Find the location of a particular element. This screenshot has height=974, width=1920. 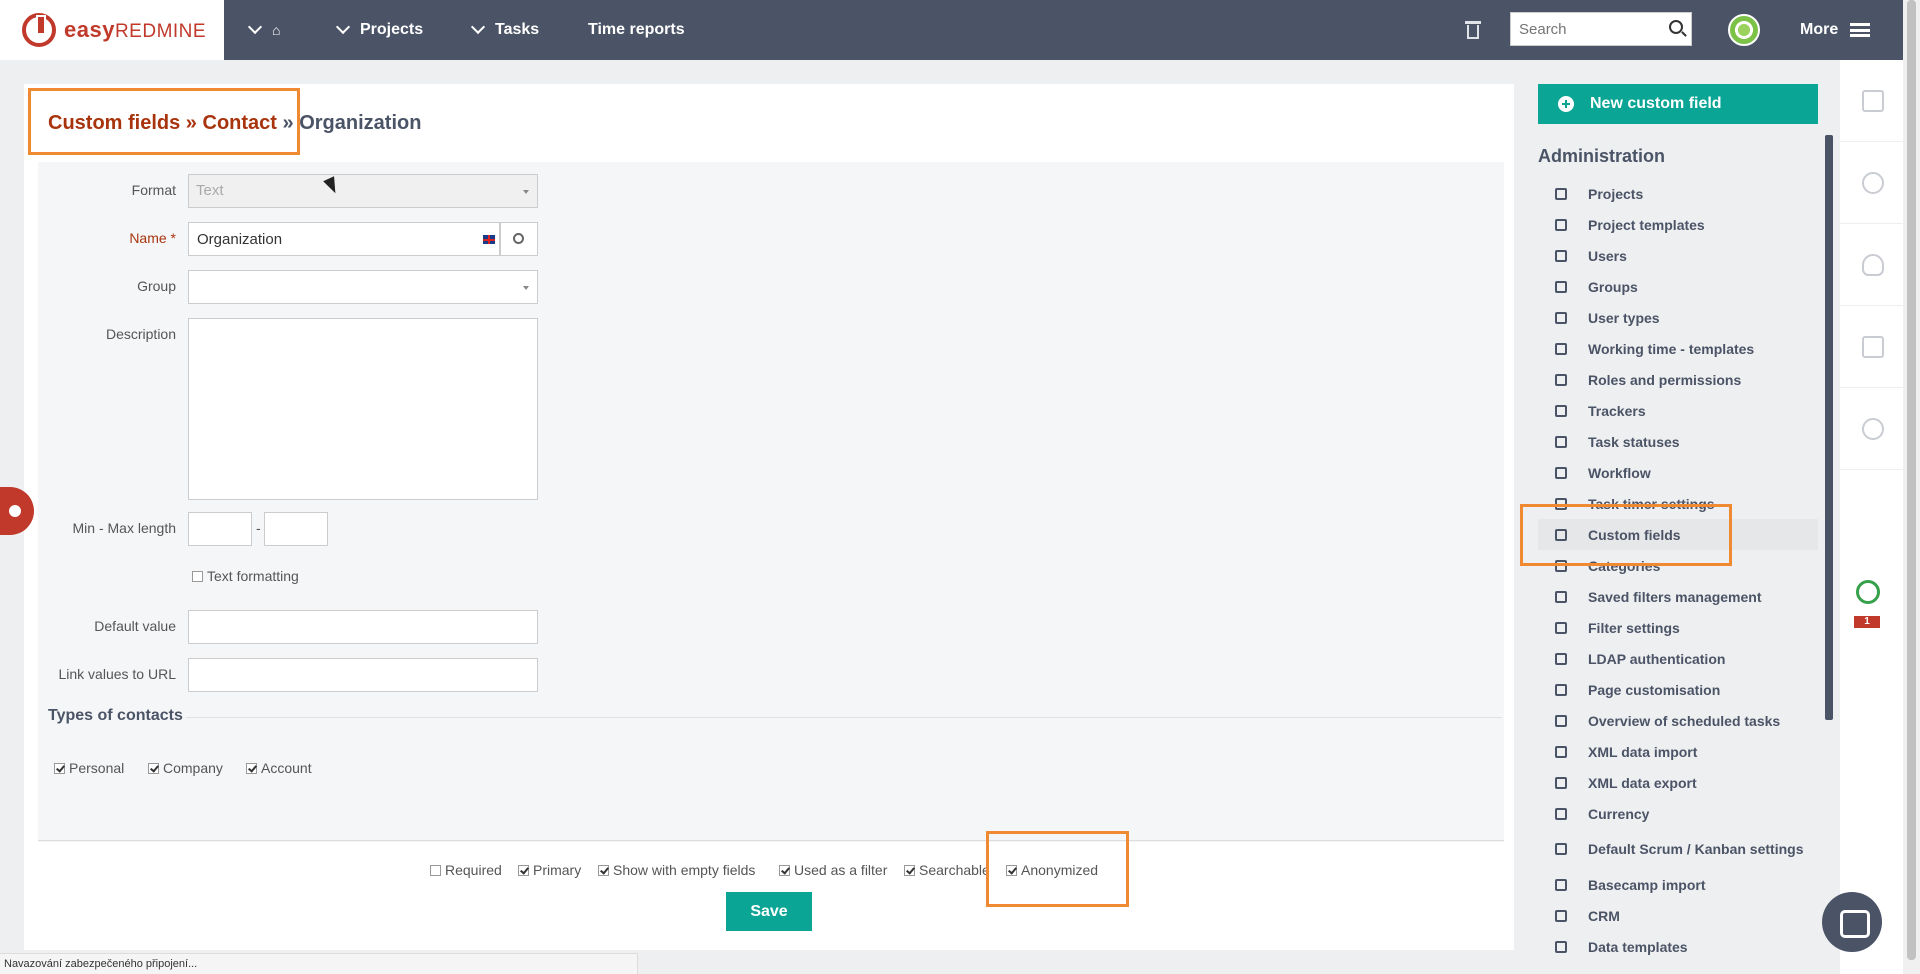

sidebar-item-crm: CRM is located at coordinates (1678, 915).